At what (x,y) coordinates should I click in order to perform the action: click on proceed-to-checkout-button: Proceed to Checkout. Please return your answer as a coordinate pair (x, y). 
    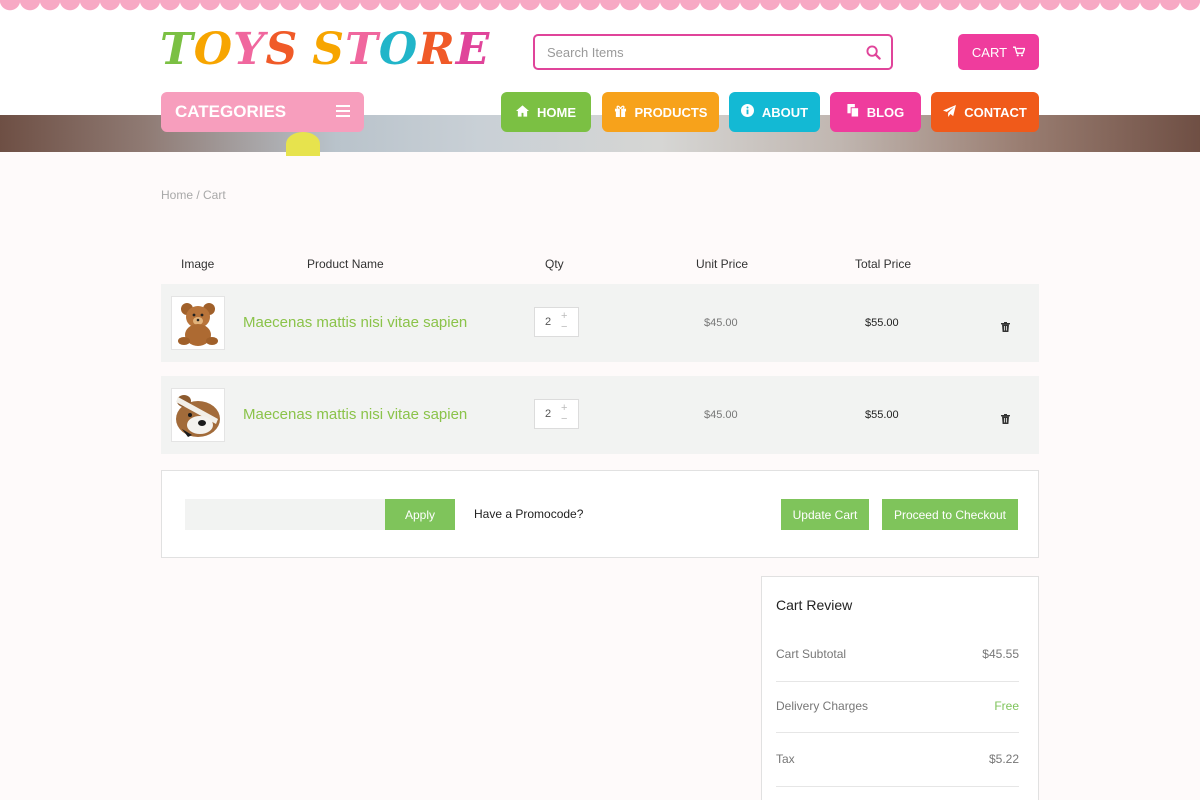
    Looking at the image, I should click on (950, 514).